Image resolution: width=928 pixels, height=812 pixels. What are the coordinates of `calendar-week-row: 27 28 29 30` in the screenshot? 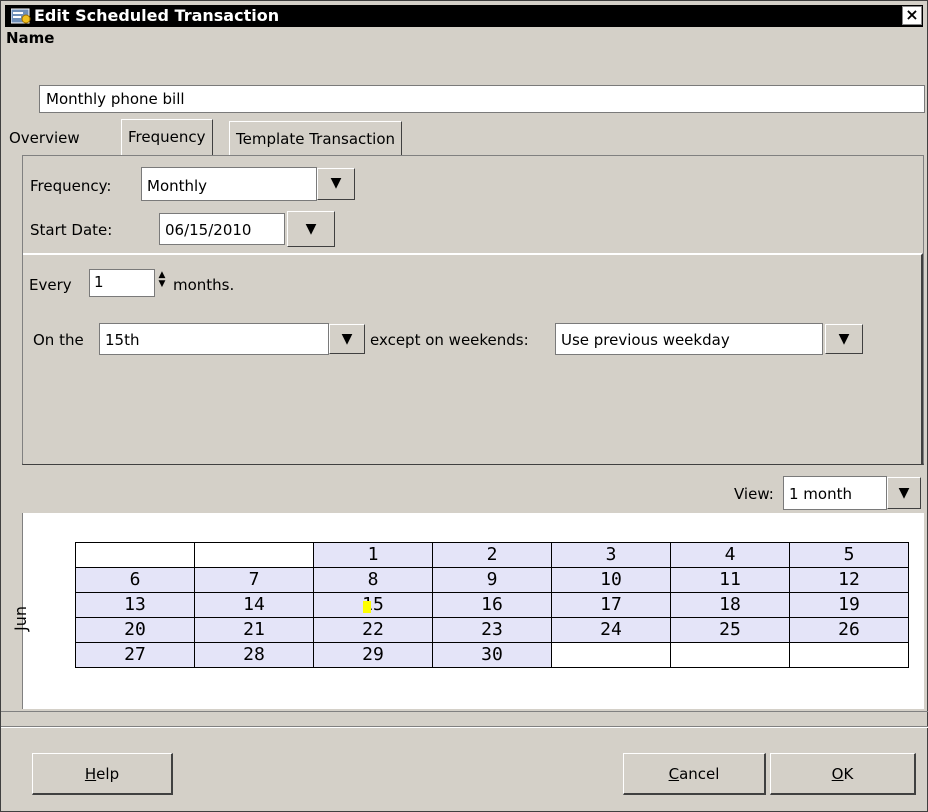 It's located at (492, 655).